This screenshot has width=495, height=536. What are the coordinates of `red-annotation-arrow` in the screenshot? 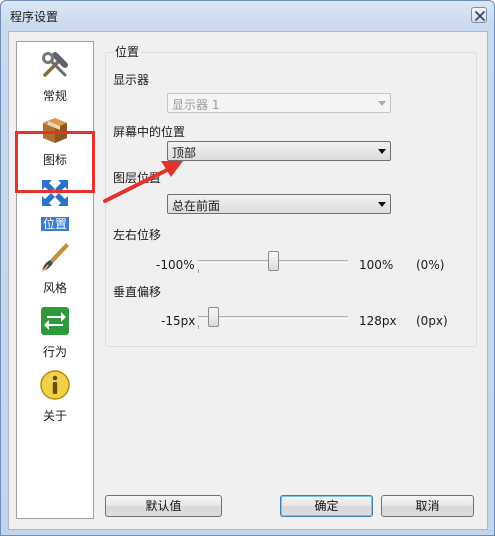 It's located at (143, 182).